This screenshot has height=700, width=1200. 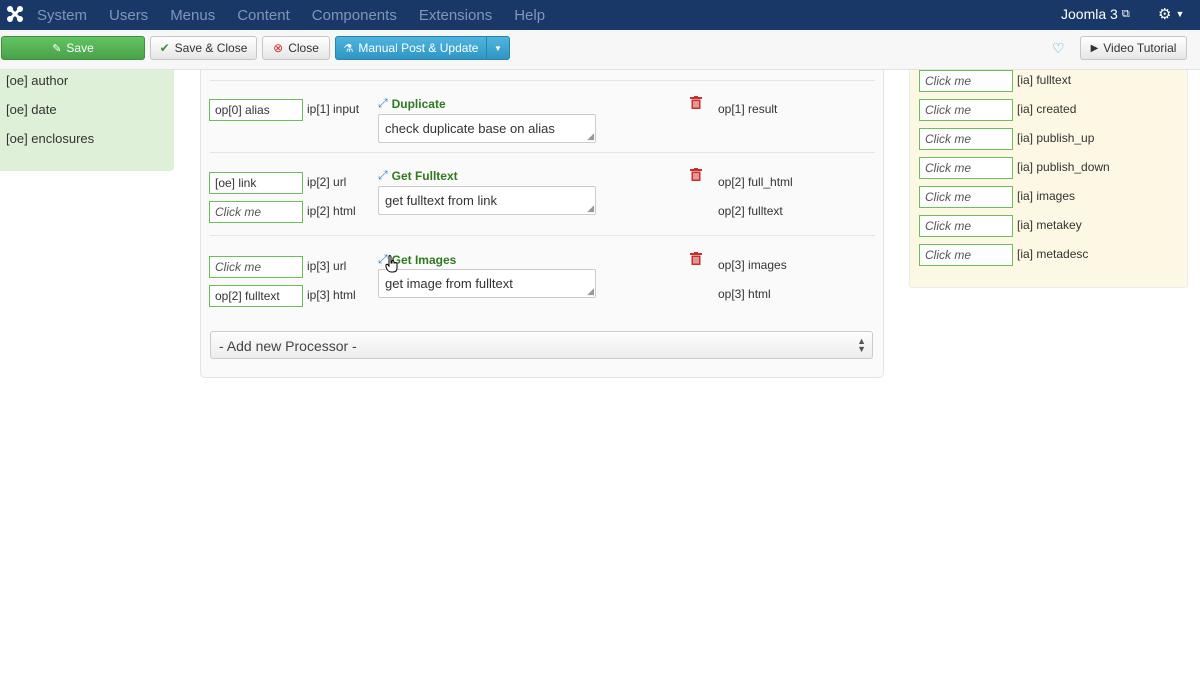 I want to click on save-label: Save, so click(x=80, y=48).